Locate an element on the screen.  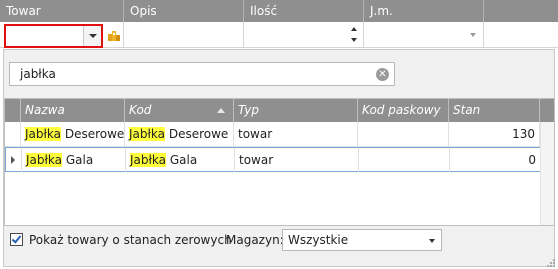
column-header-nazwa: Nazwa is located at coordinates (73, 110).